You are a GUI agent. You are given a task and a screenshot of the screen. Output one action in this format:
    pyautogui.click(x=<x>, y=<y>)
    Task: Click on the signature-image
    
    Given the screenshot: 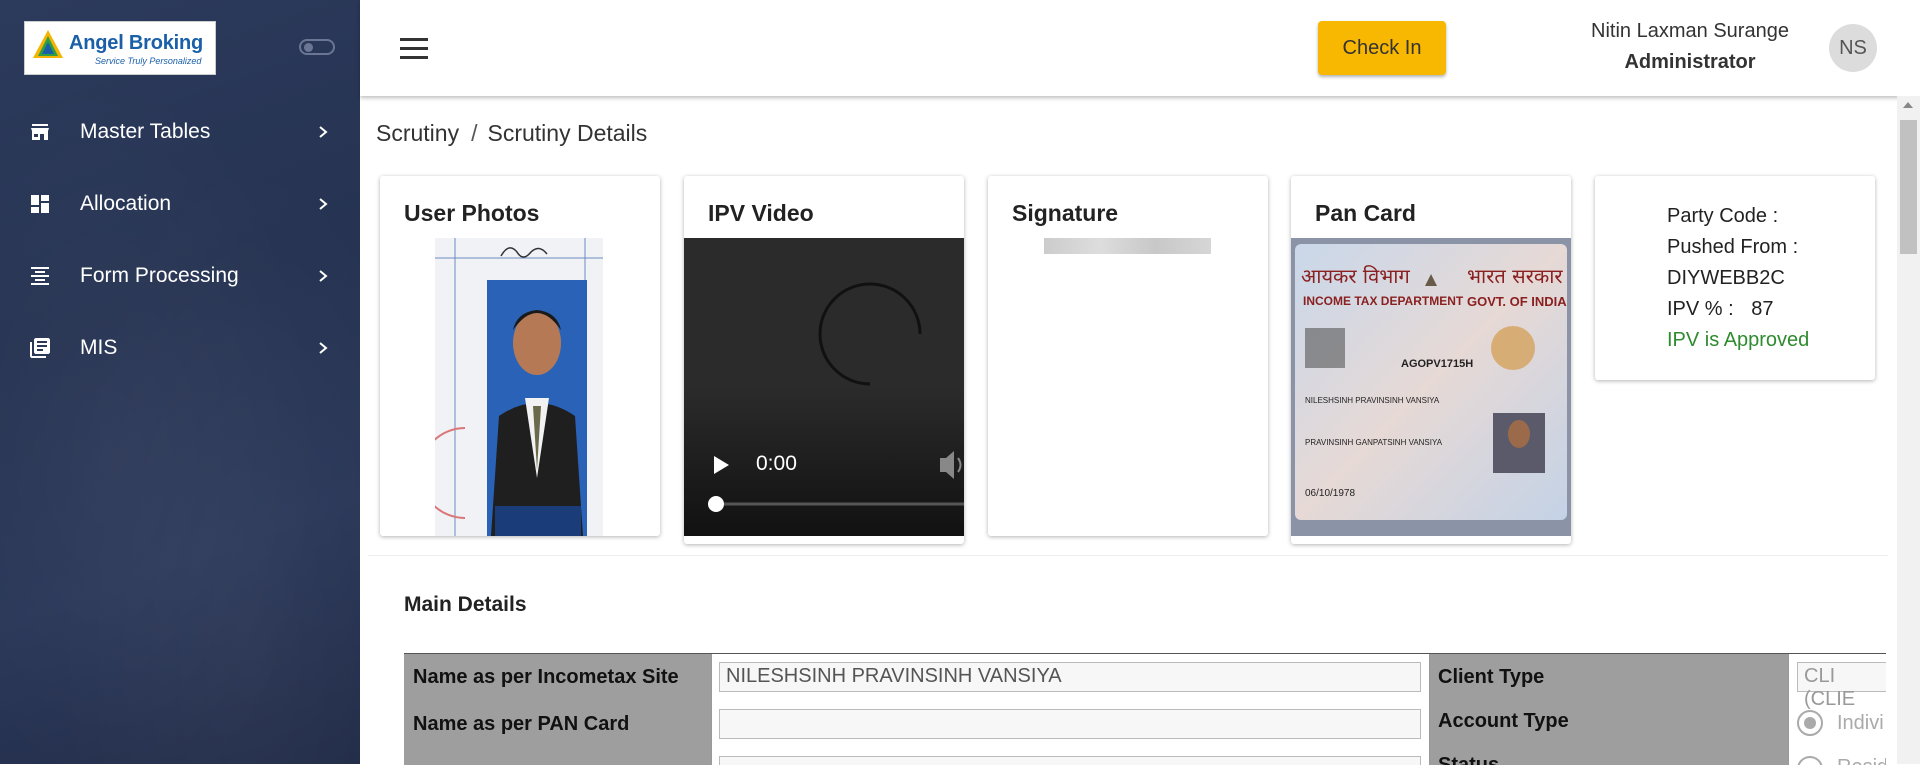 What is the action you would take?
    pyautogui.click(x=1127, y=246)
    